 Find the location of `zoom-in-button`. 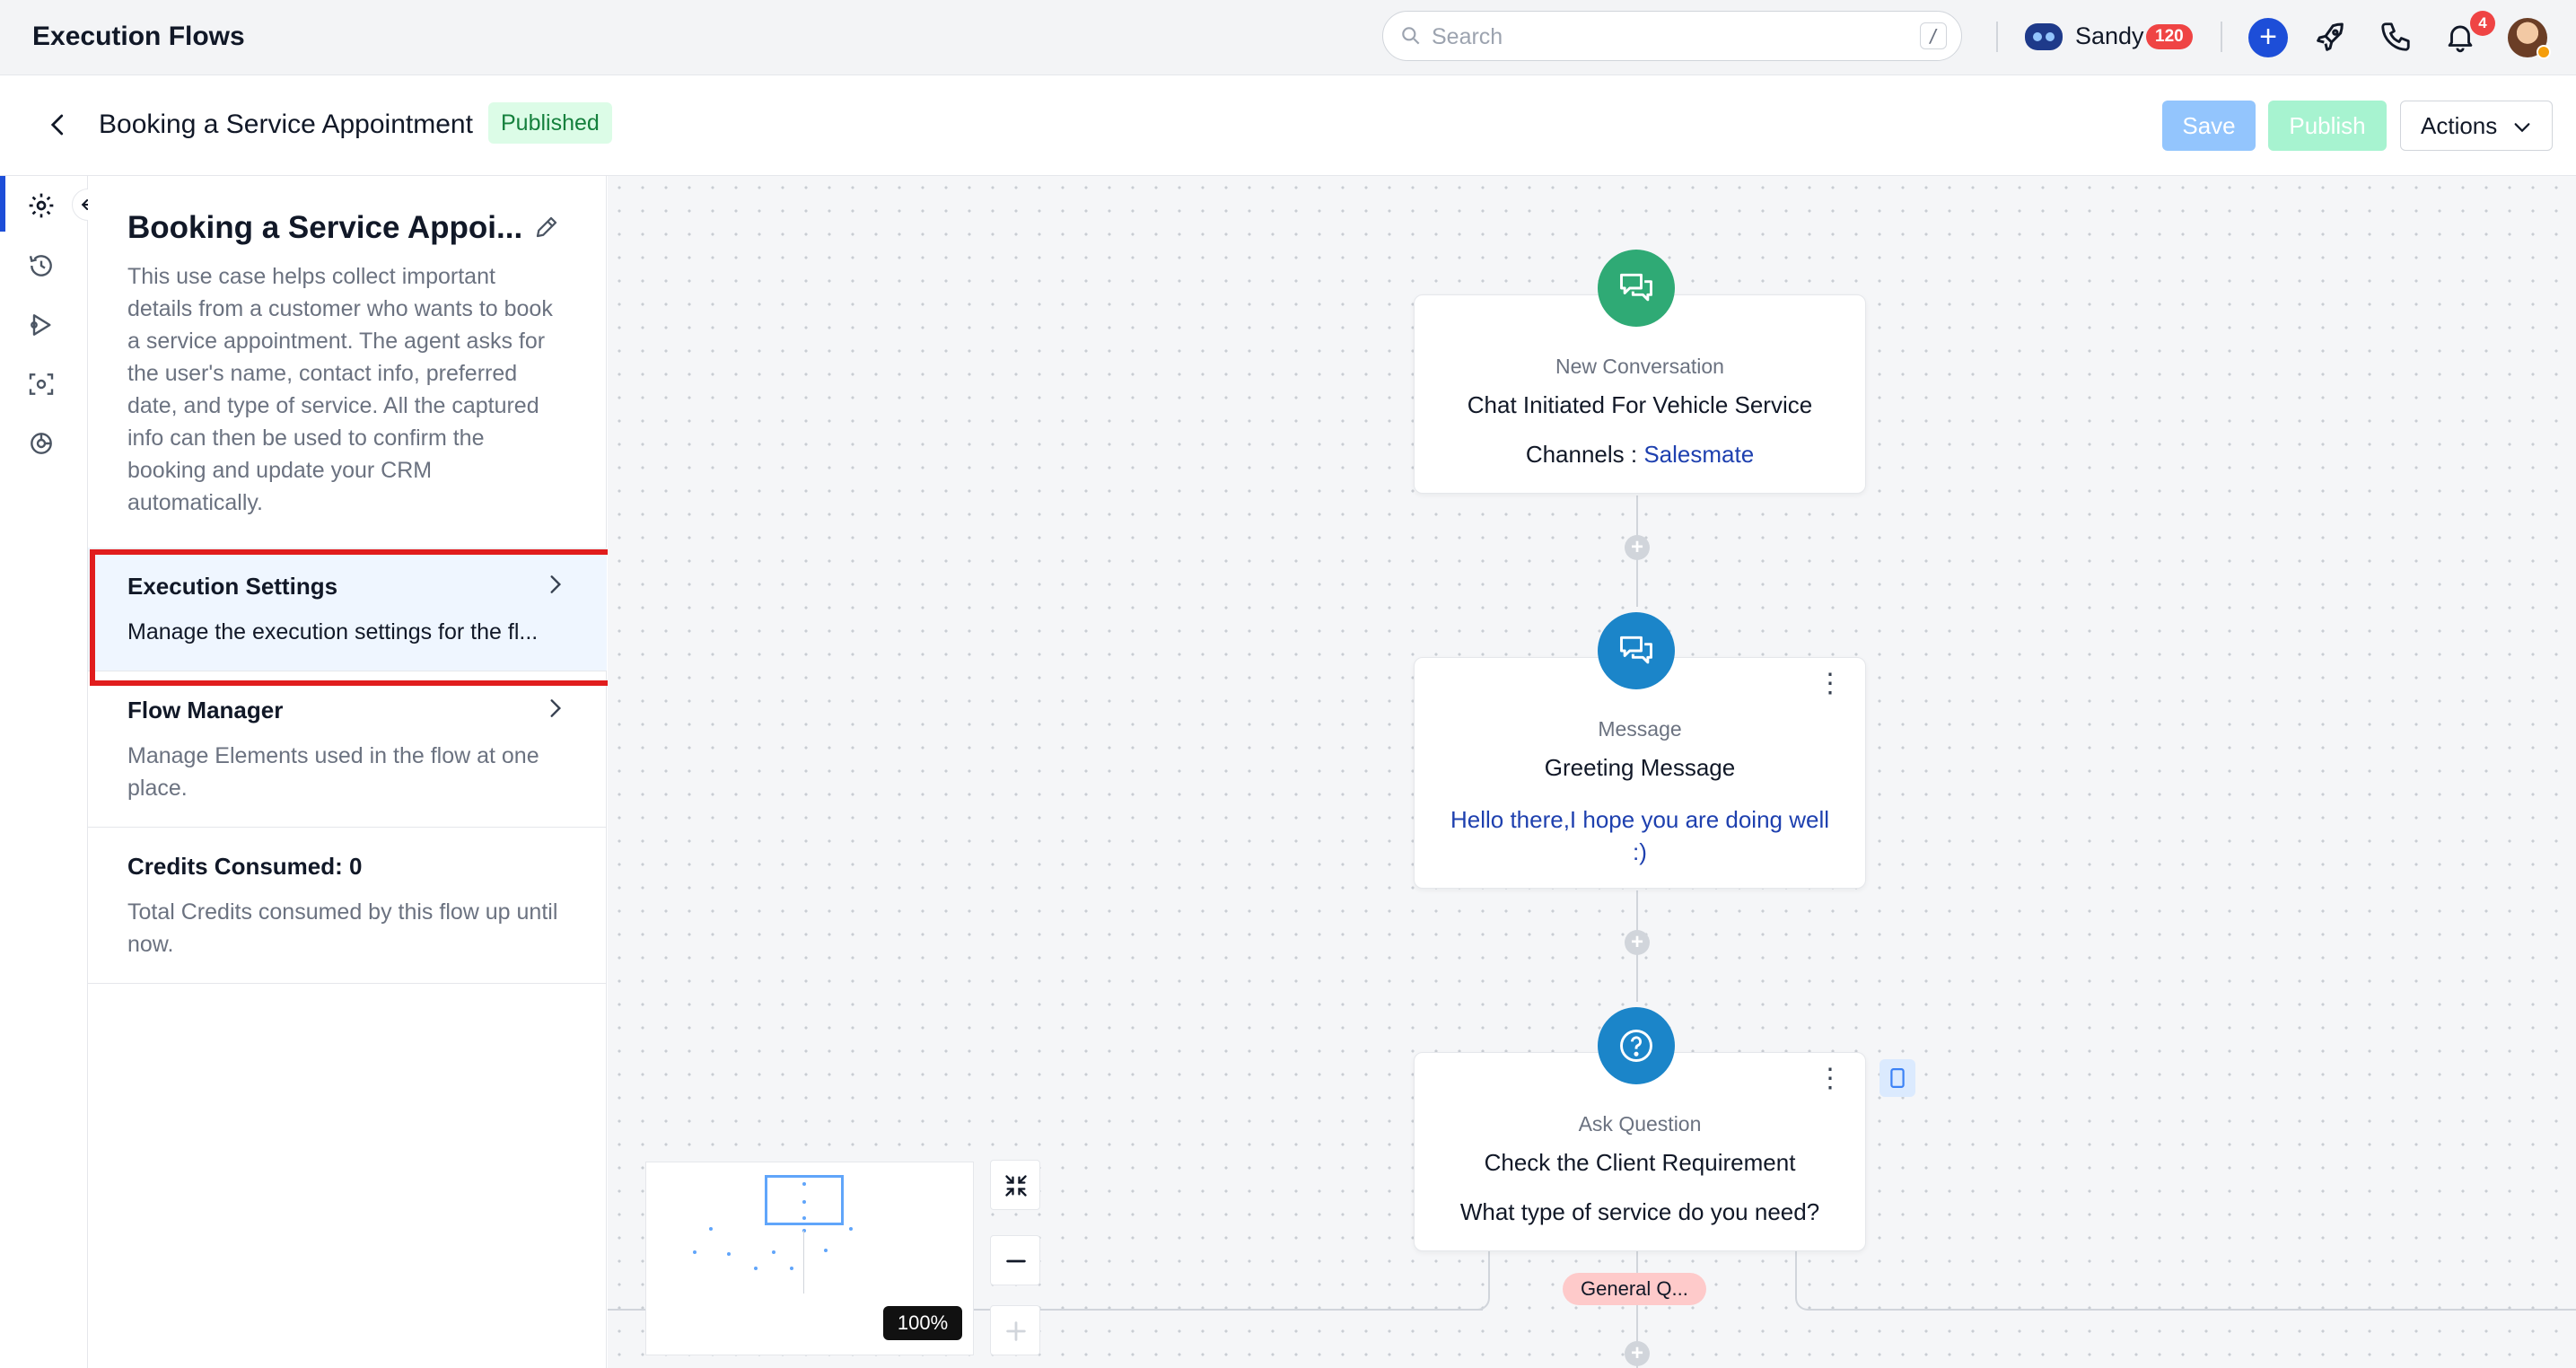

zoom-in-button is located at coordinates (1015, 1330).